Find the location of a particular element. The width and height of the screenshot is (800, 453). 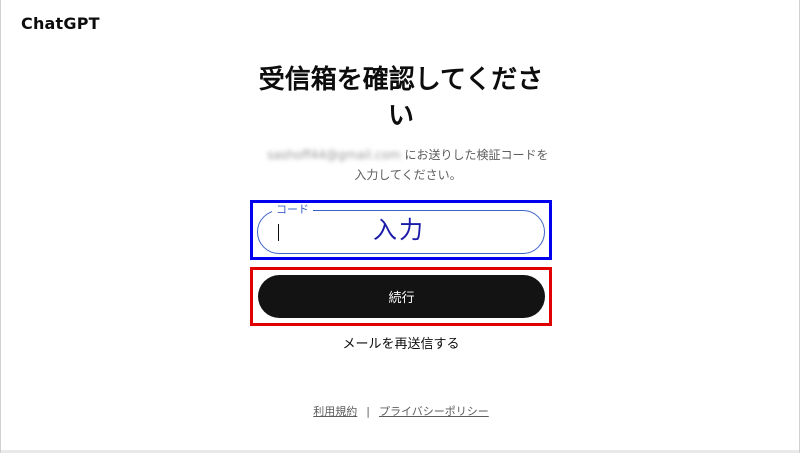

footer-links: 利用規約 | プライバシーポリシー is located at coordinates (401, 412).